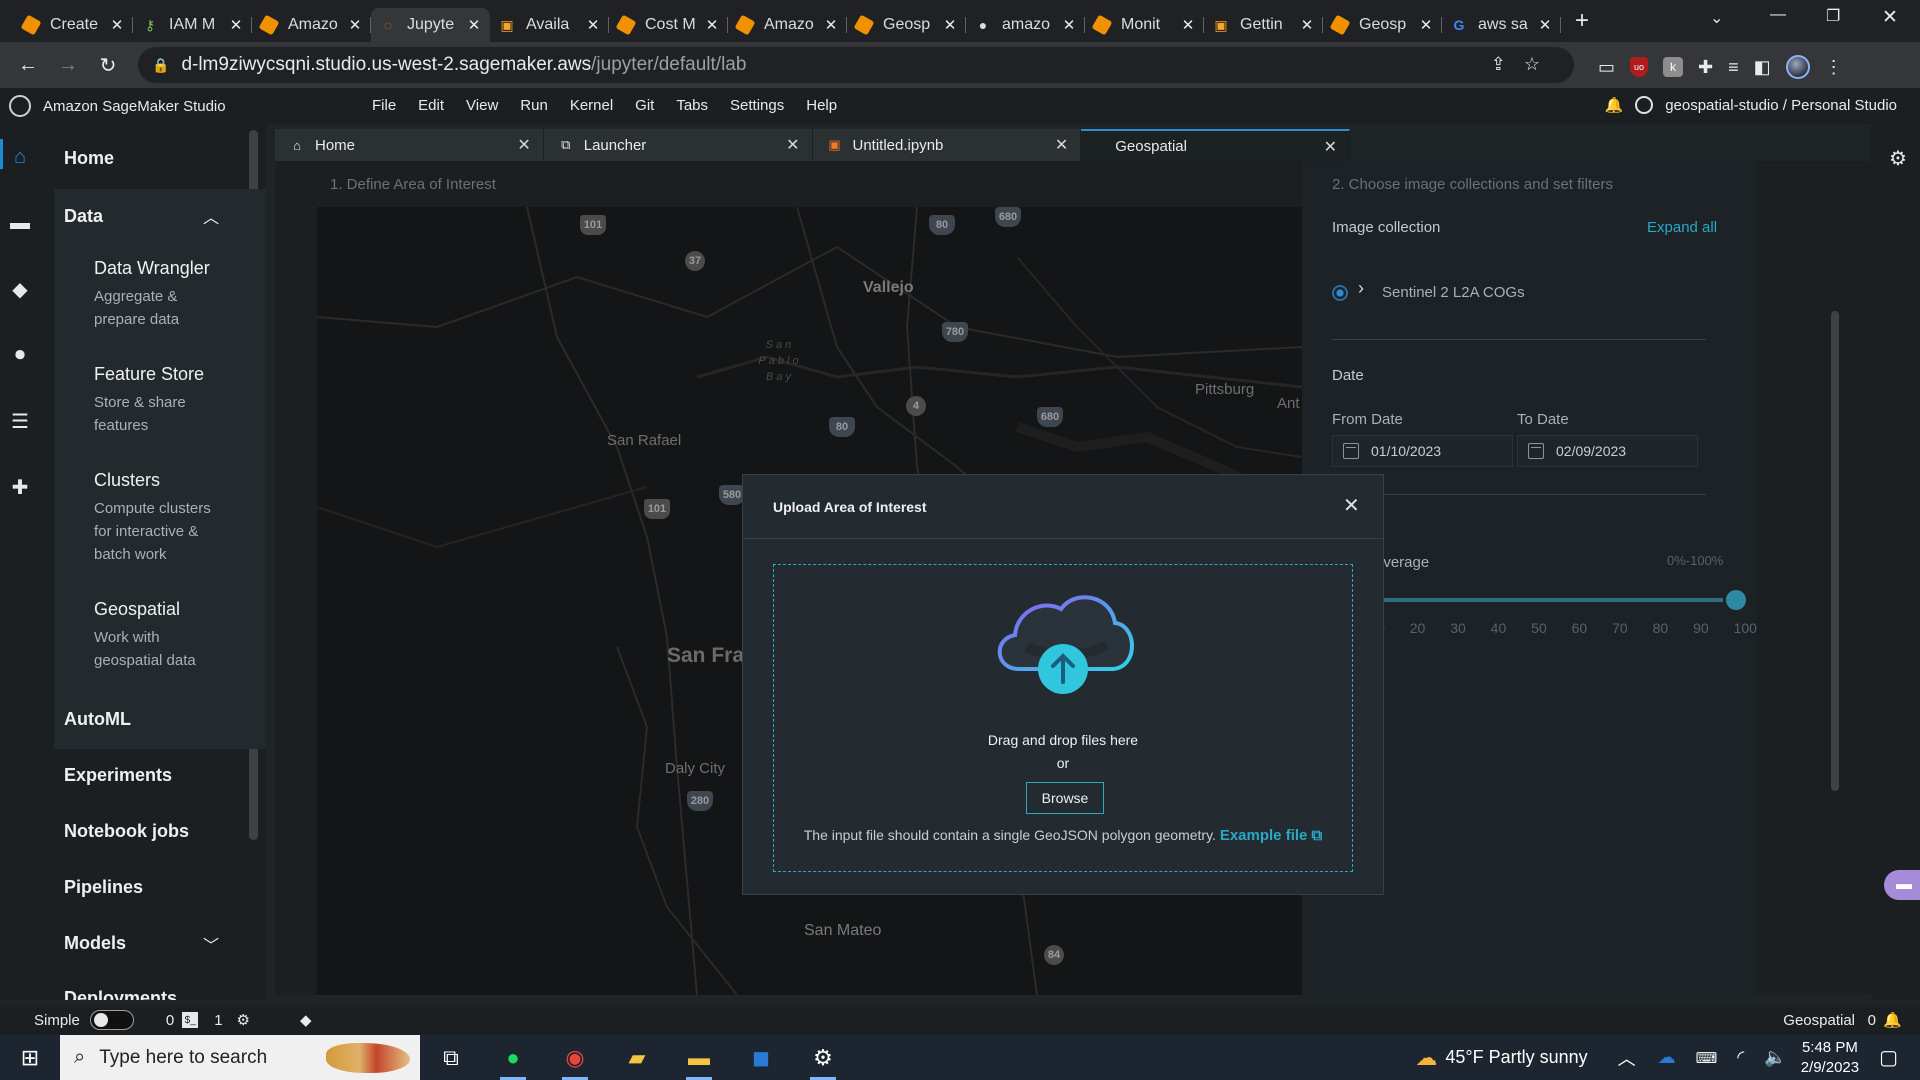 The image size is (1920, 1080). What do you see at coordinates (1501, 25) in the screenshot?
I see `browser-tab: Gaws sa ✕` at bounding box center [1501, 25].